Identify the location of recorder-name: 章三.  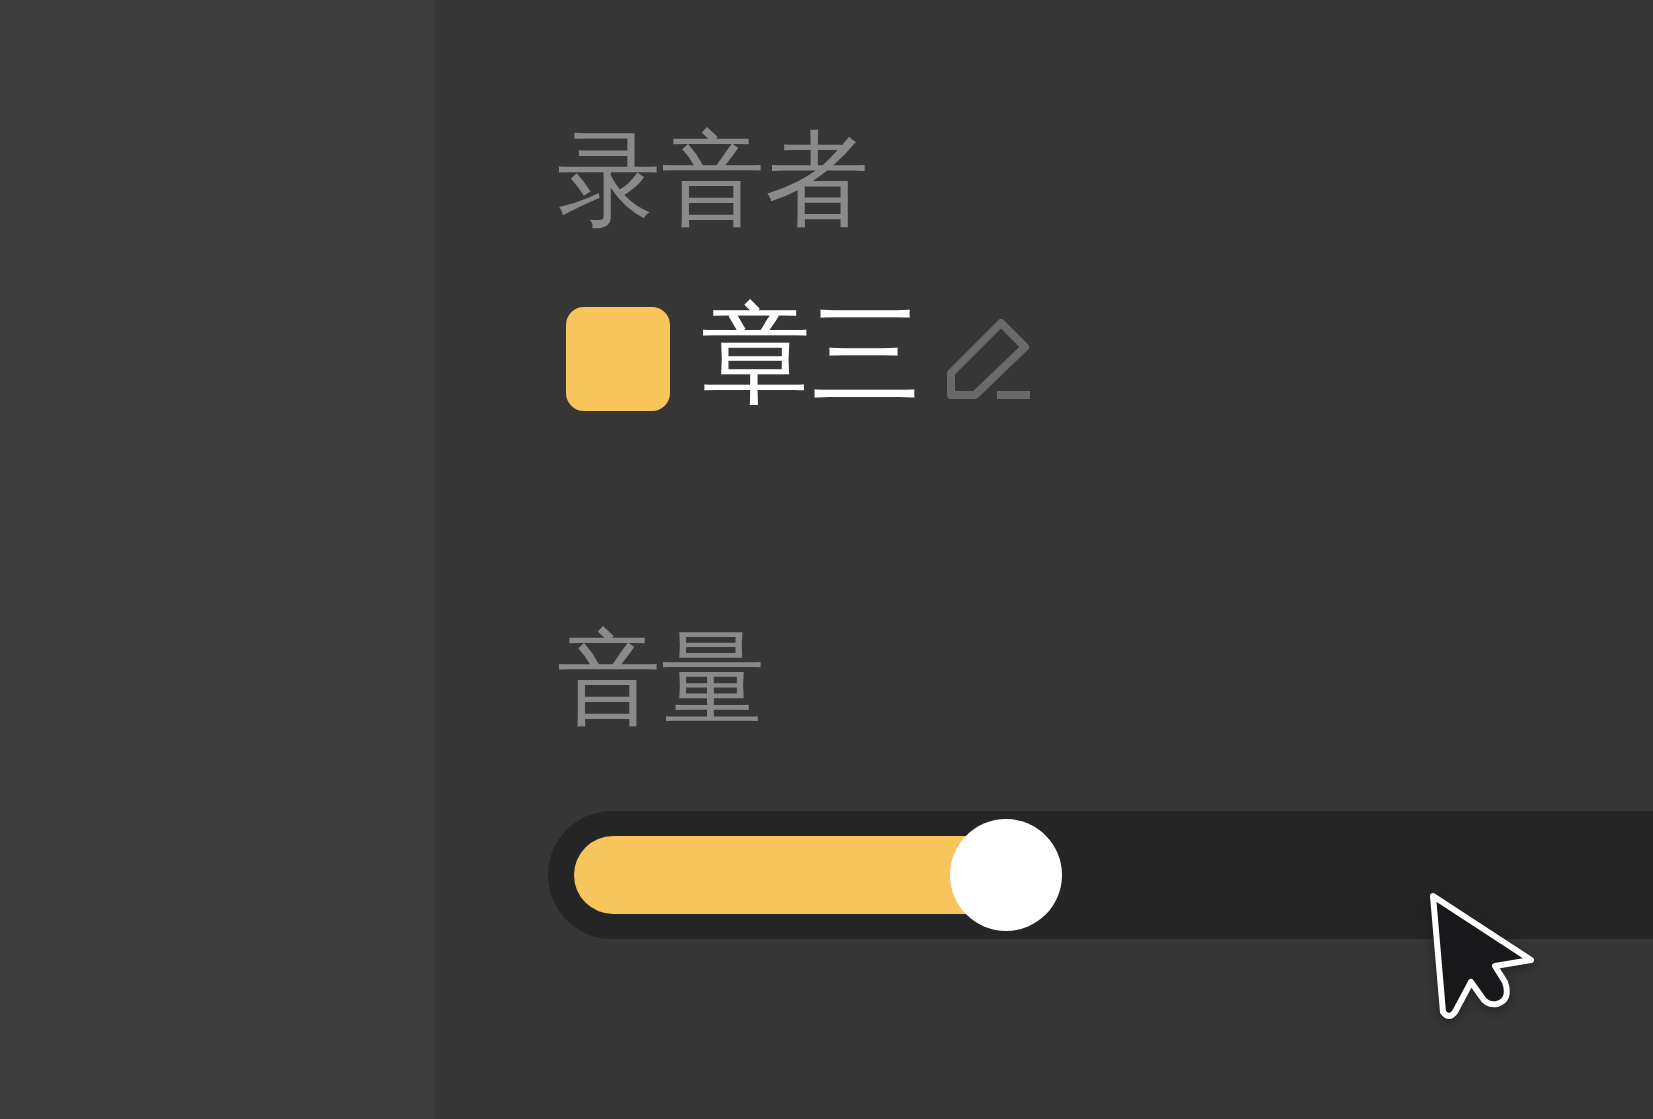
(811, 354).